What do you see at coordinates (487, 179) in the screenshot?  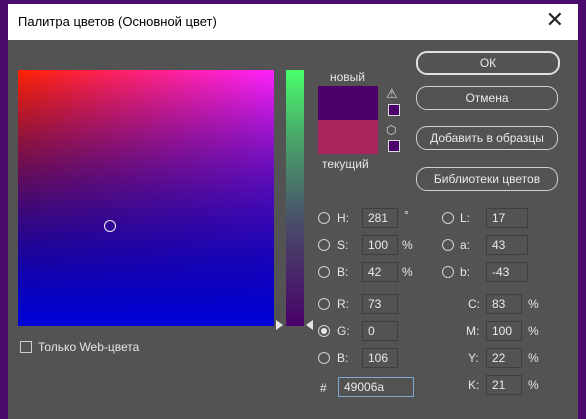 I see `color-libraries-button: Библиотеки цветов` at bounding box center [487, 179].